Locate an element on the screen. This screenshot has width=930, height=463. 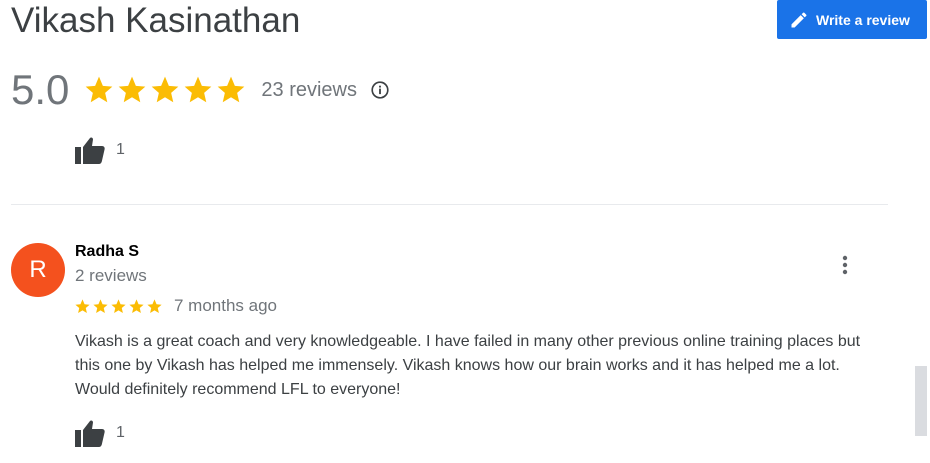
rating-summary: 5.0 23 reviews is located at coordinates (201, 90).